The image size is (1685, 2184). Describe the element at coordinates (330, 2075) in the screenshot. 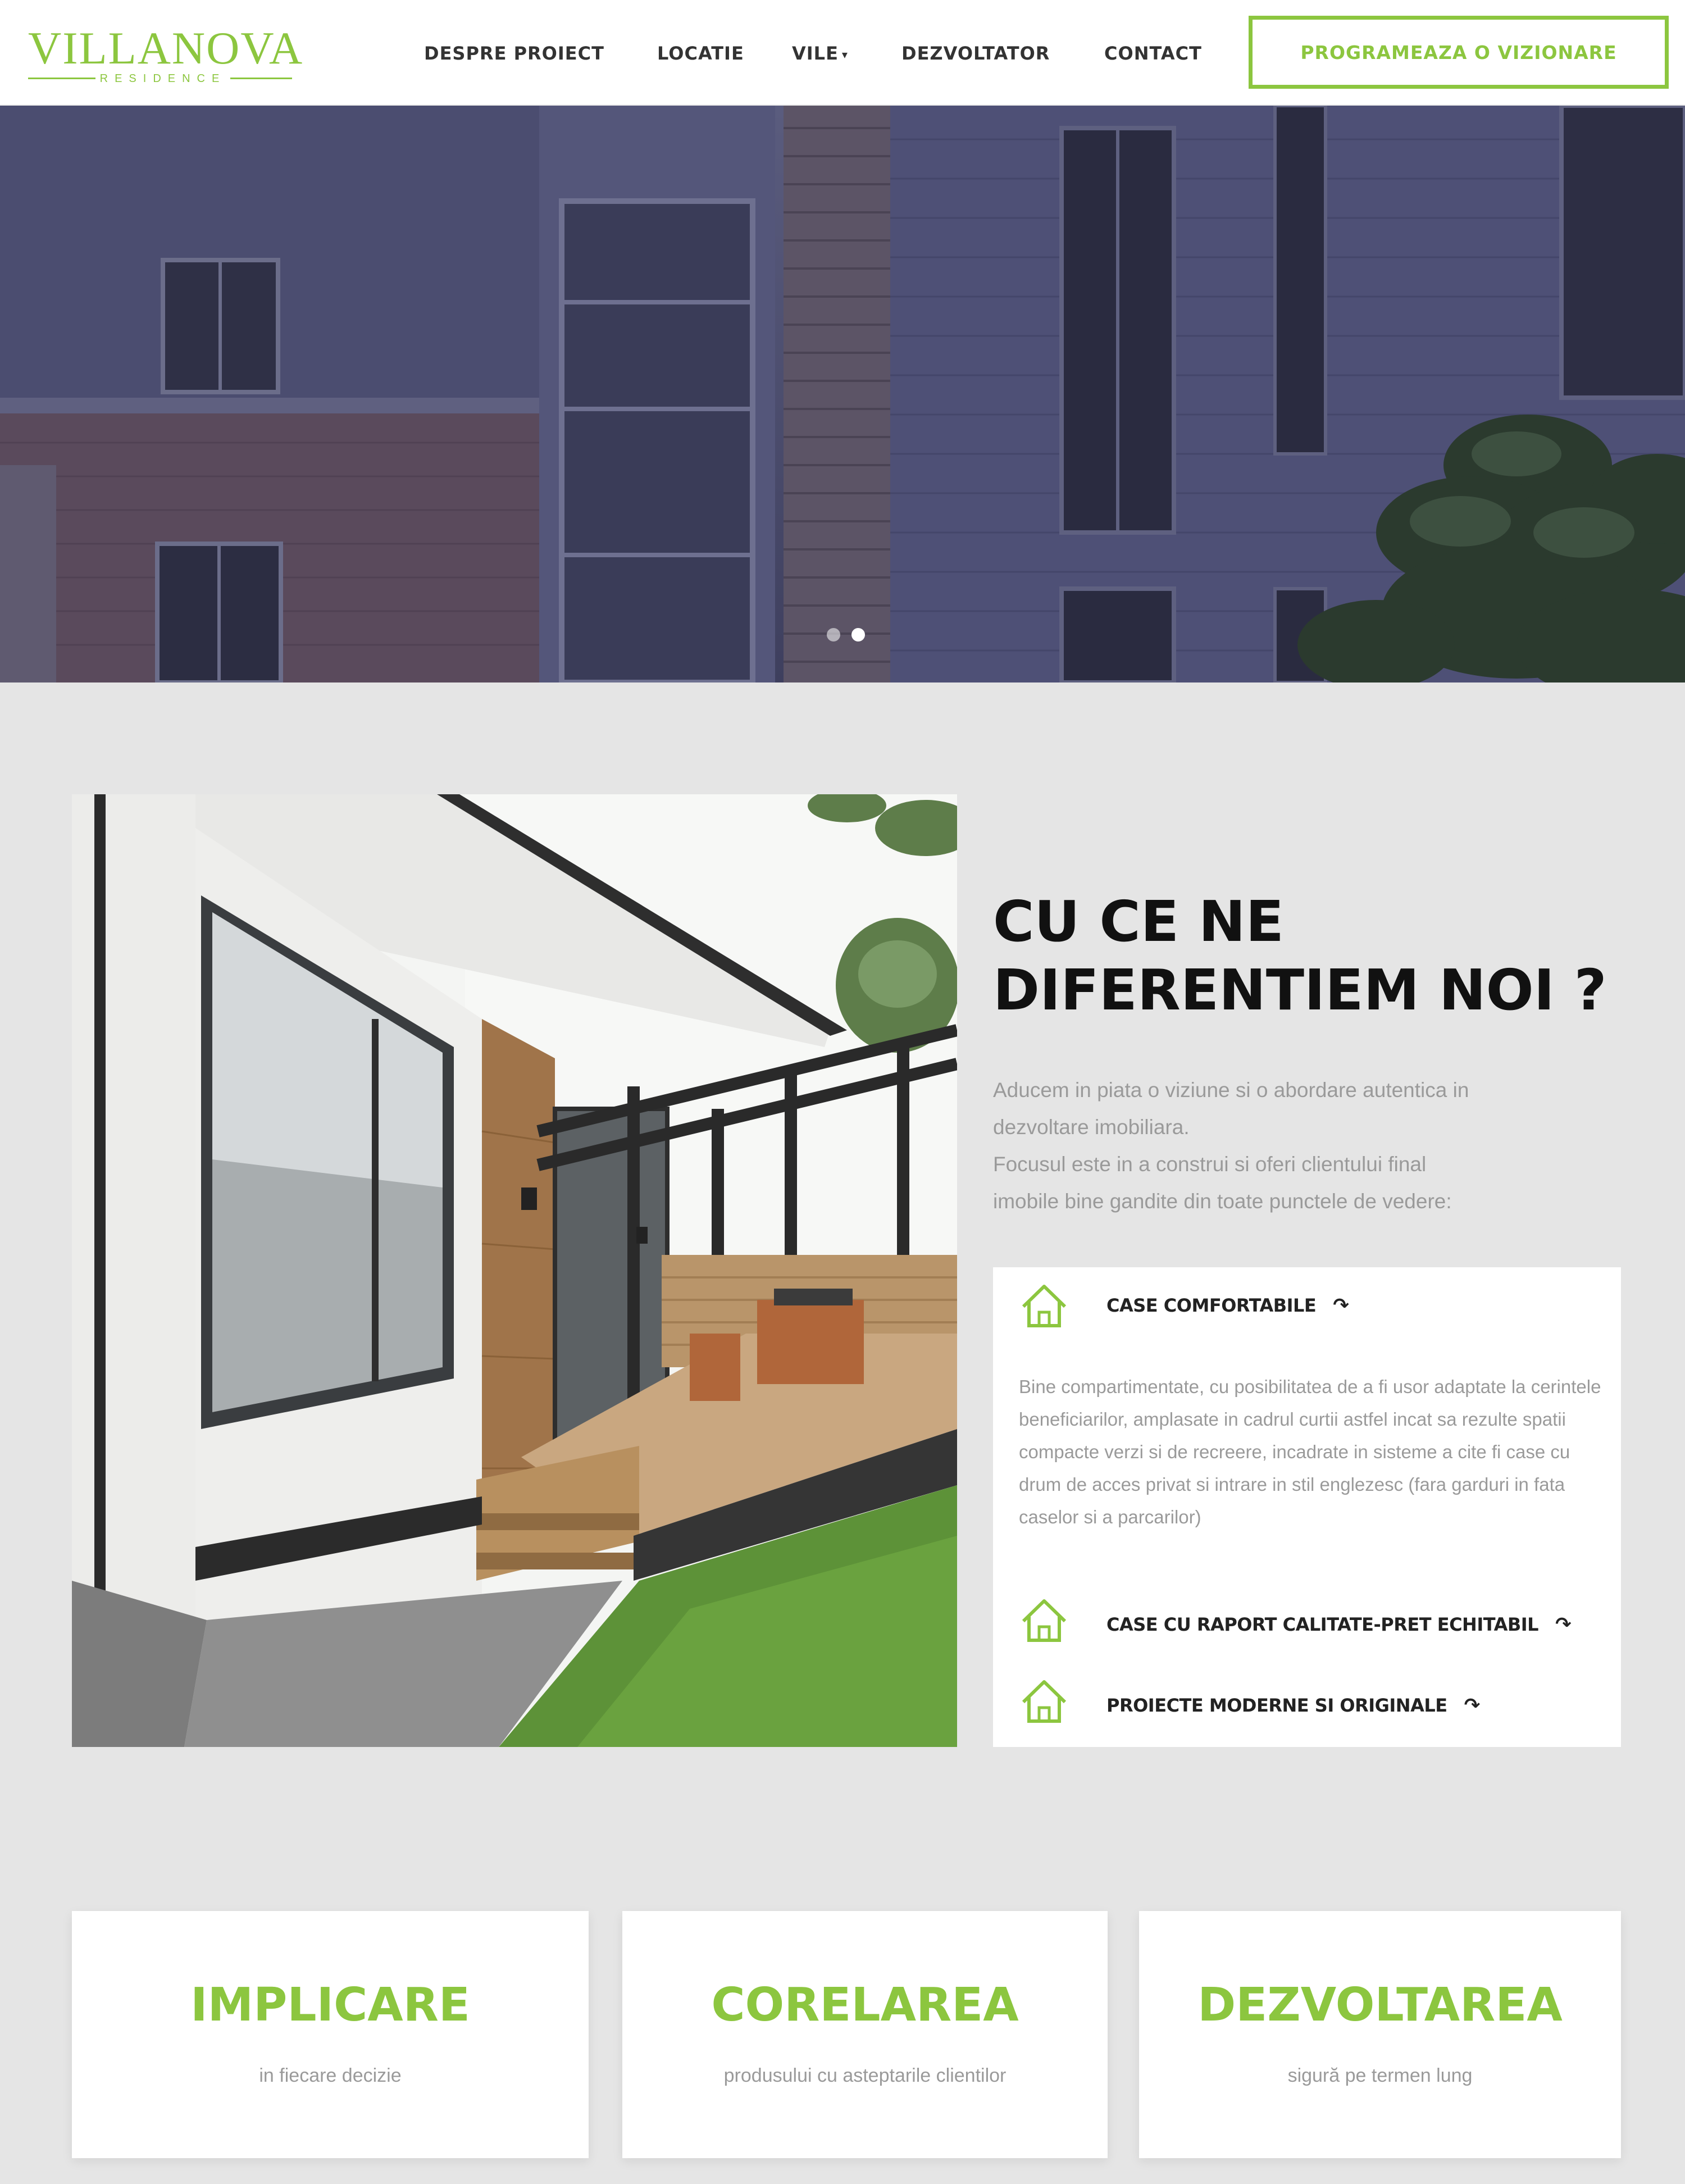

I see `value-card-subtitle: in fiecare decizie` at that location.